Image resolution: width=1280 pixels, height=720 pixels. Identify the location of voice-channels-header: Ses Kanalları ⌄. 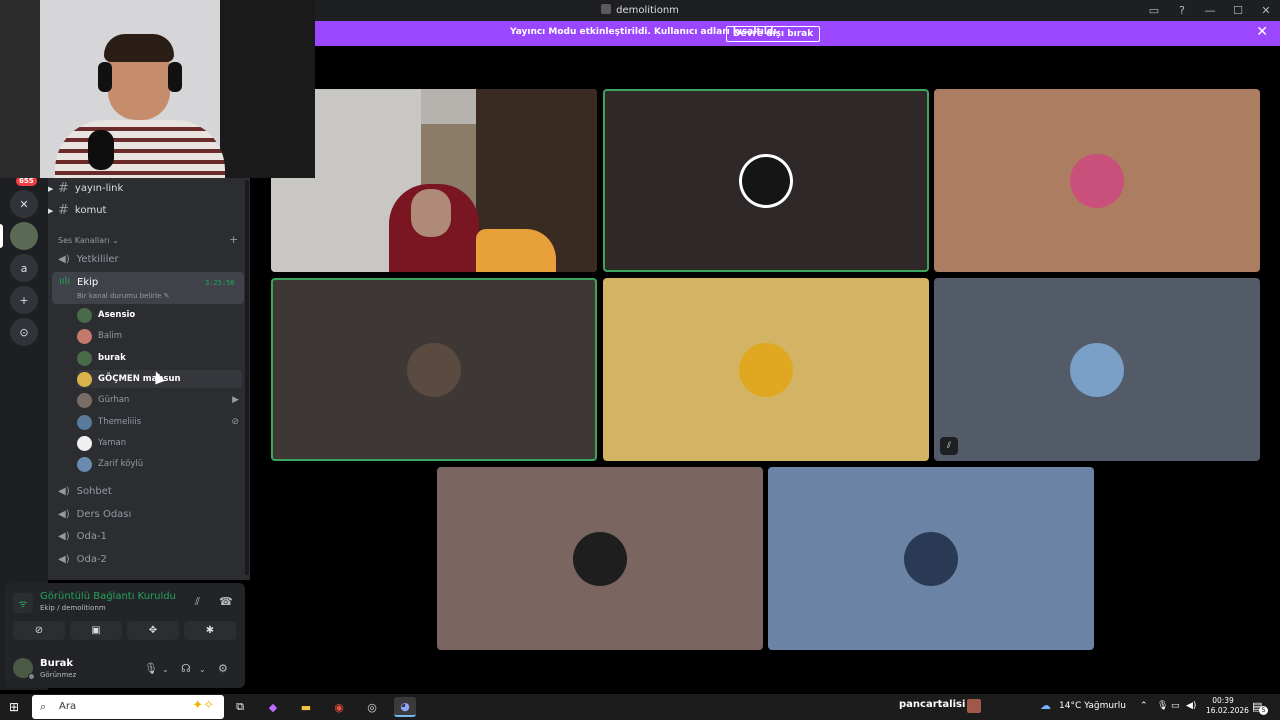
(88, 240).